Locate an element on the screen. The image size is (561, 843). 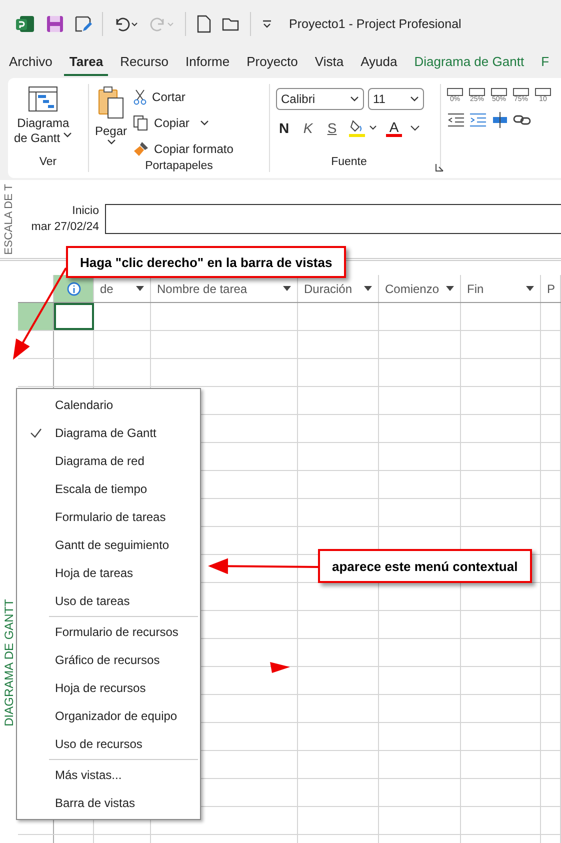
ribbon-tab: Ayuda is located at coordinates (379, 63).